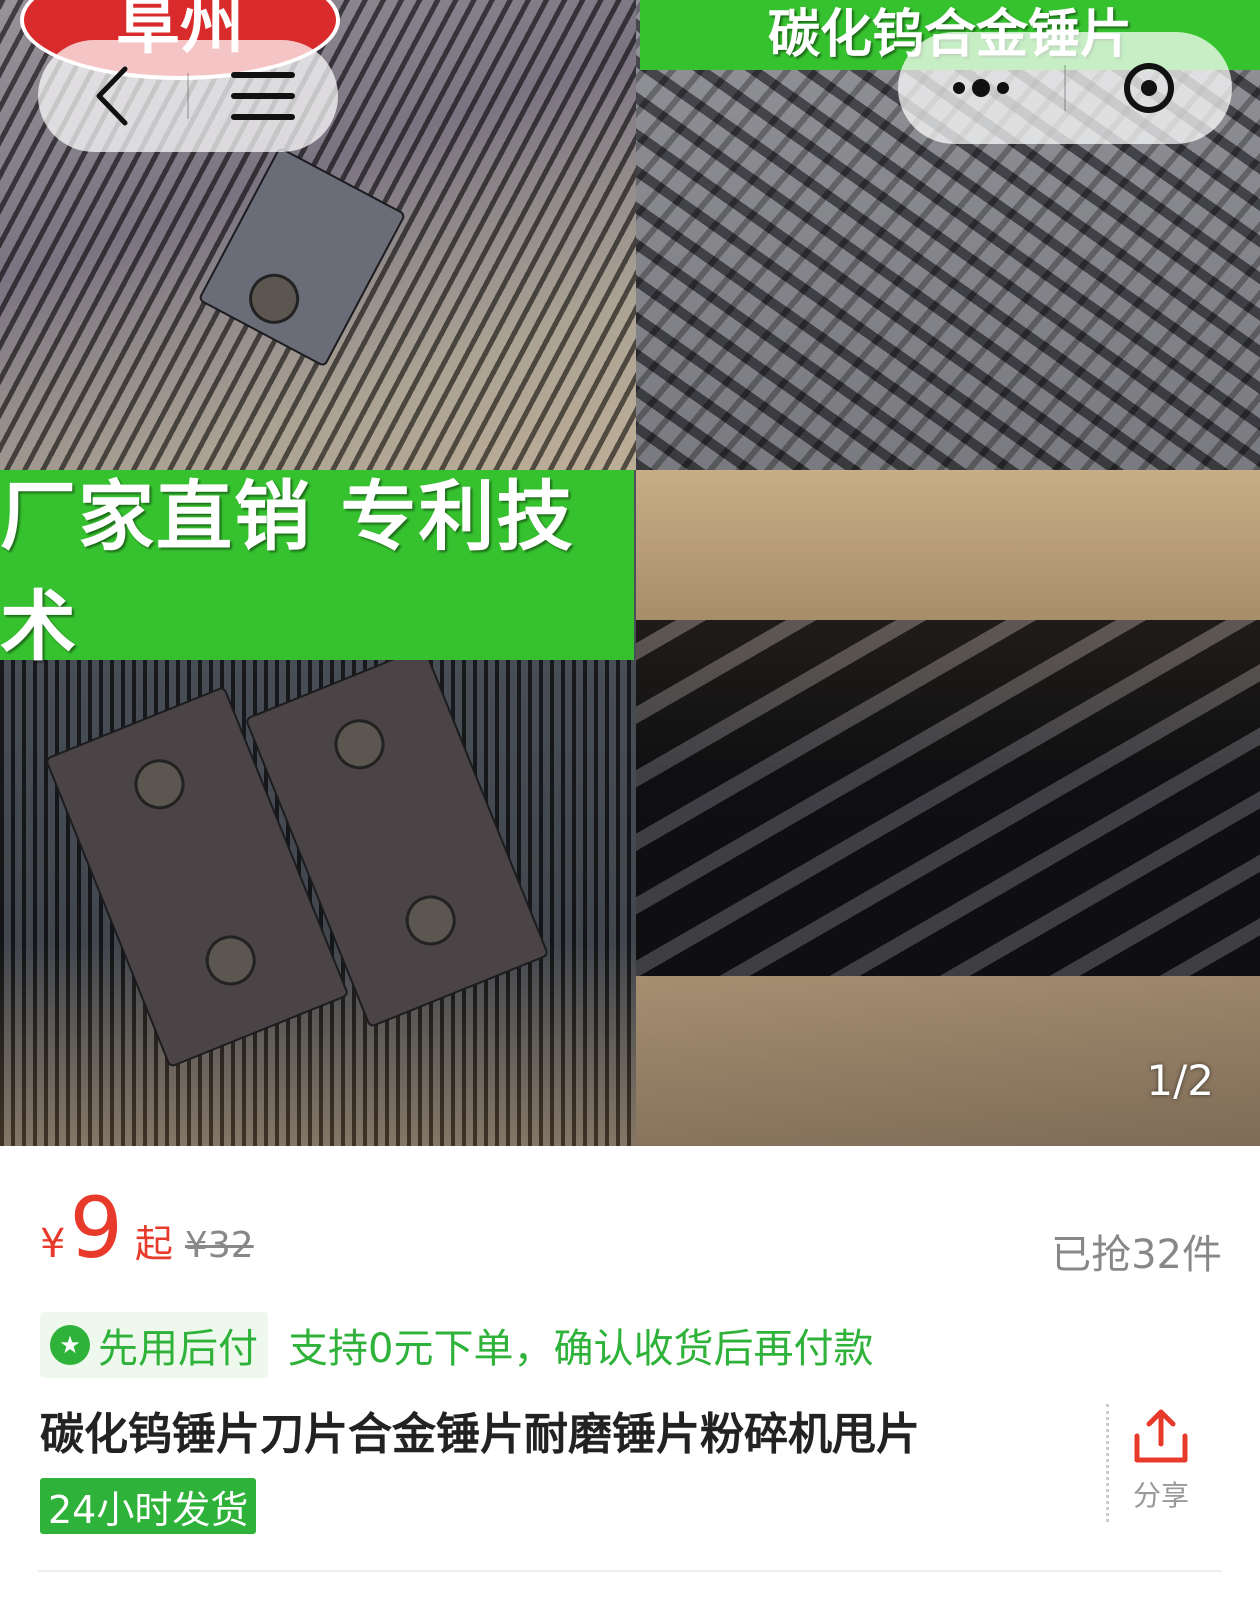  Describe the element at coordinates (581, 1349) in the screenshot. I see `pay-later-description: 支持0元下单，确认收货后再付款` at that location.